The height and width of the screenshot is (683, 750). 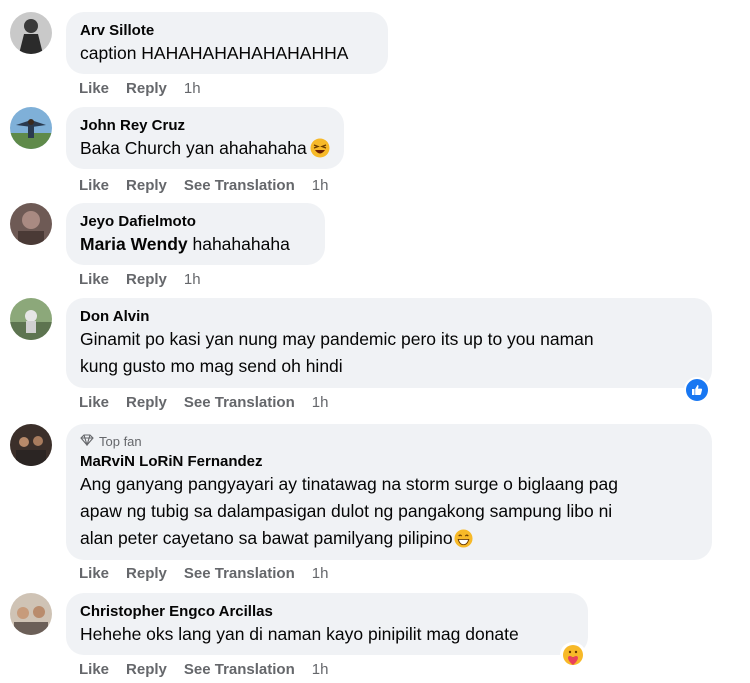 What do you see at coordinates (87, 441) in the screenshot?
I see `diamond-icon` at bounding box center [87, 441].